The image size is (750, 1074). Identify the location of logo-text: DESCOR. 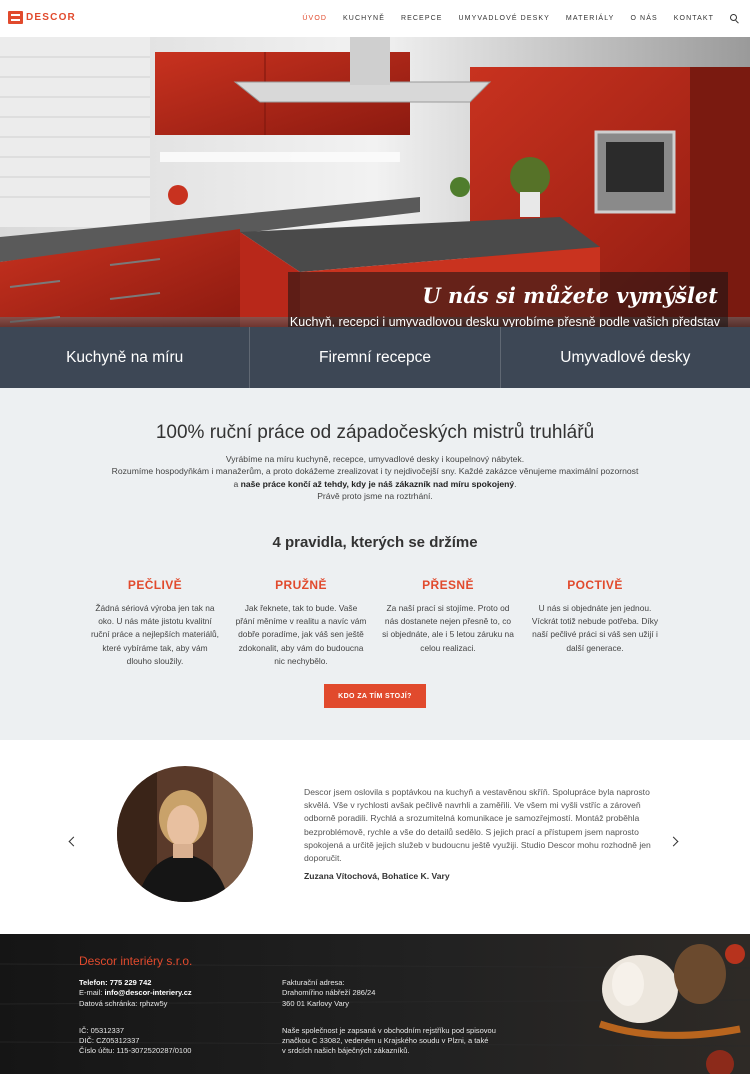
(51, 17).